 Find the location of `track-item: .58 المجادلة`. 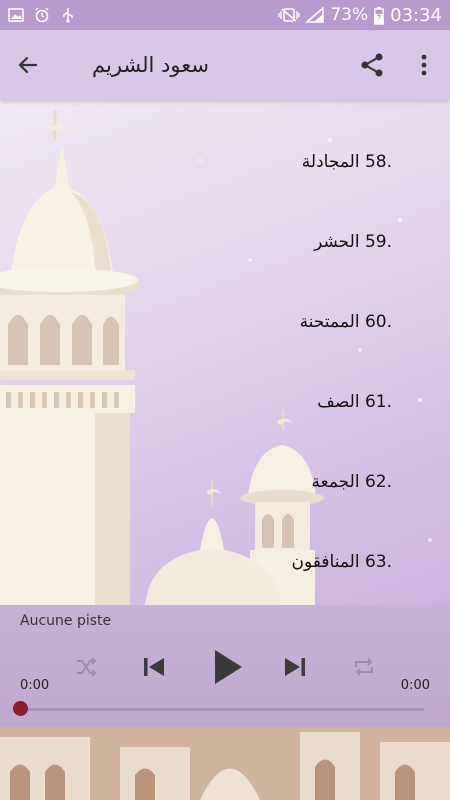

track-item: .58 المجادلة is located at coordinates (347, 162).